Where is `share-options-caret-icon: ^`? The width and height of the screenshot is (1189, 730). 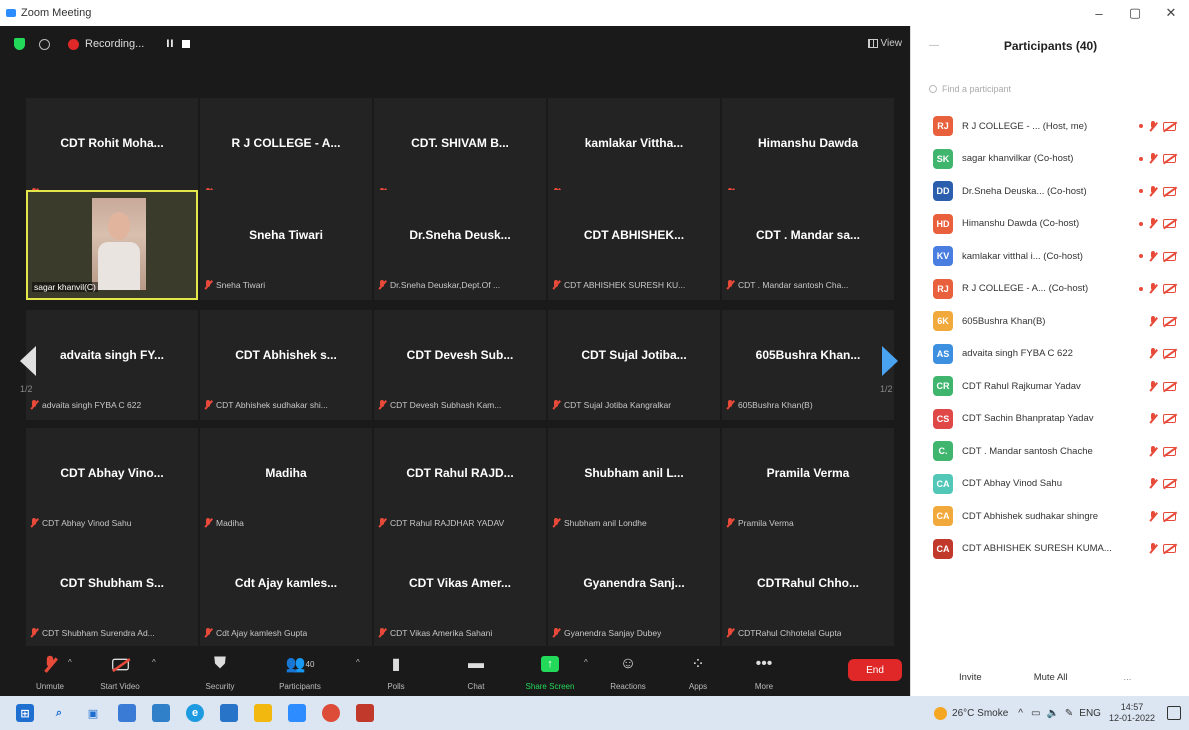 share-options-caret-icon: ^ is located at coordinates (586, 662).